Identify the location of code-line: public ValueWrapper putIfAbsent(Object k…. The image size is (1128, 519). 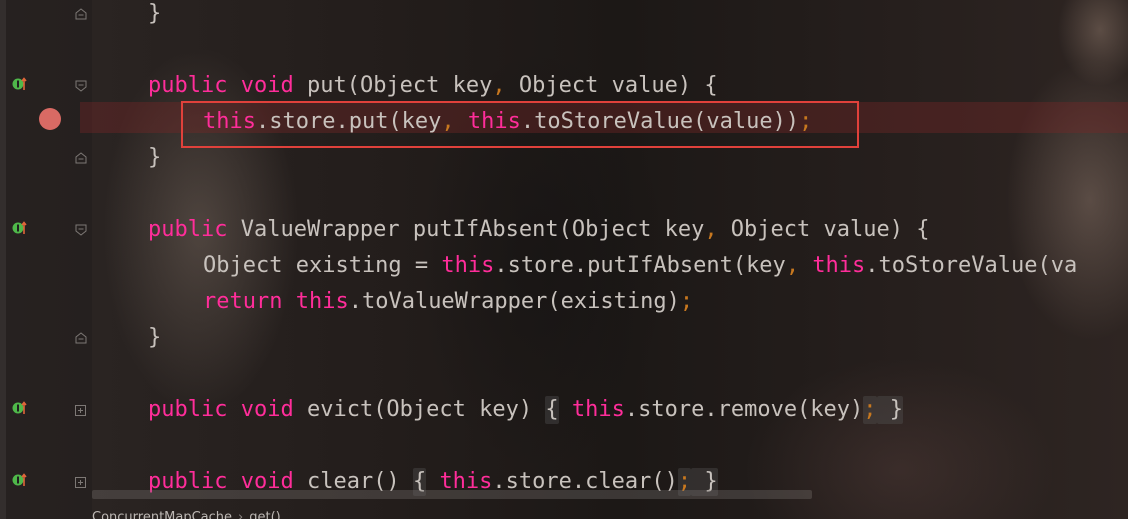
(538, 230).